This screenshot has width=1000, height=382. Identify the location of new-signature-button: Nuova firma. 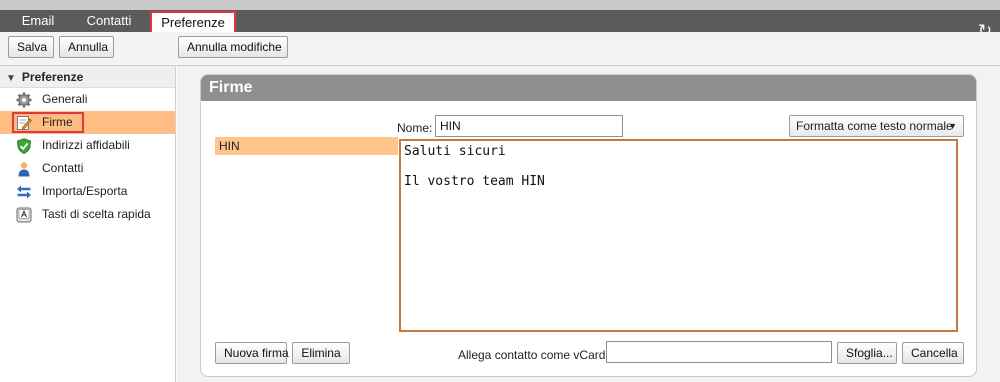
(252, 353).